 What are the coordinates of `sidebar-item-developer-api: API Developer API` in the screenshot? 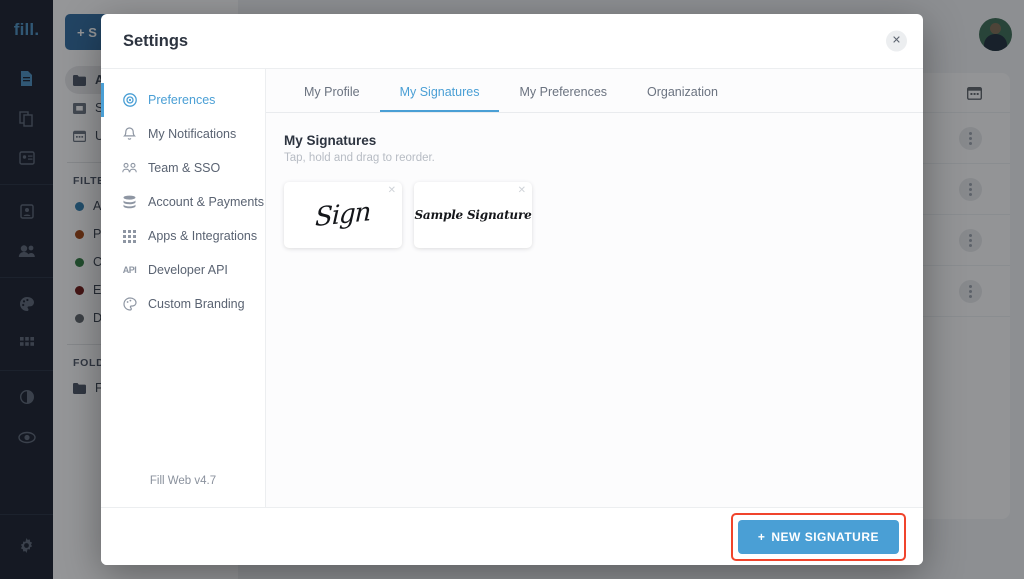 It's located at (183, 270).